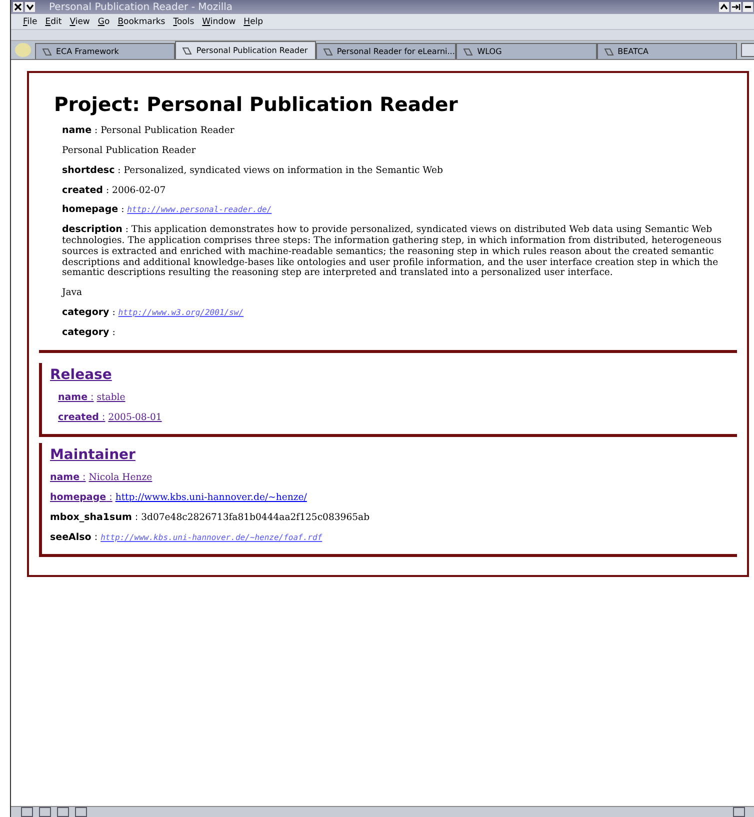  I want to click on value-link: stable, so click(111, 397).